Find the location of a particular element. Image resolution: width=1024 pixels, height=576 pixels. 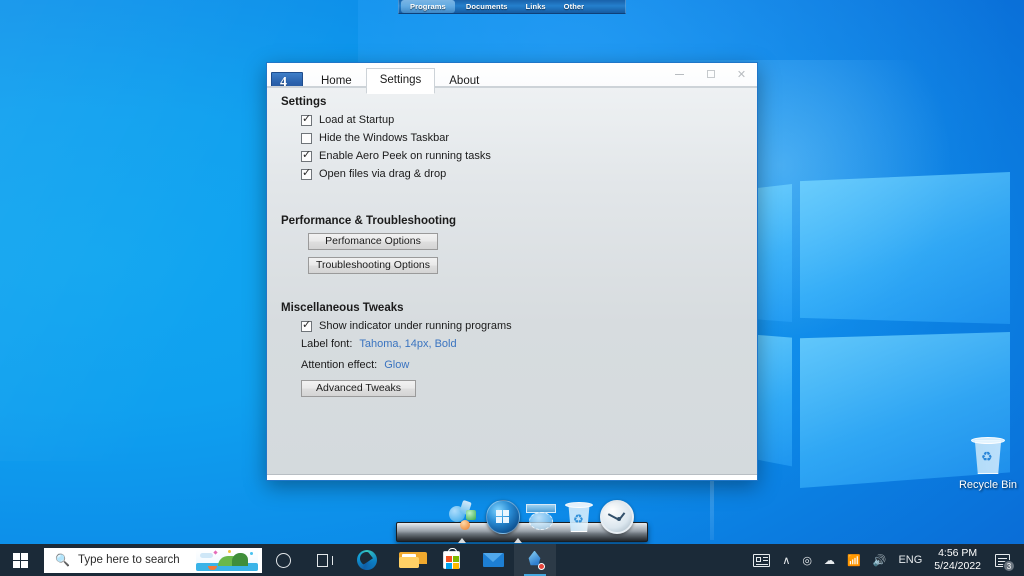

checkbox-drag-drop is located at coordinates (306, 173).